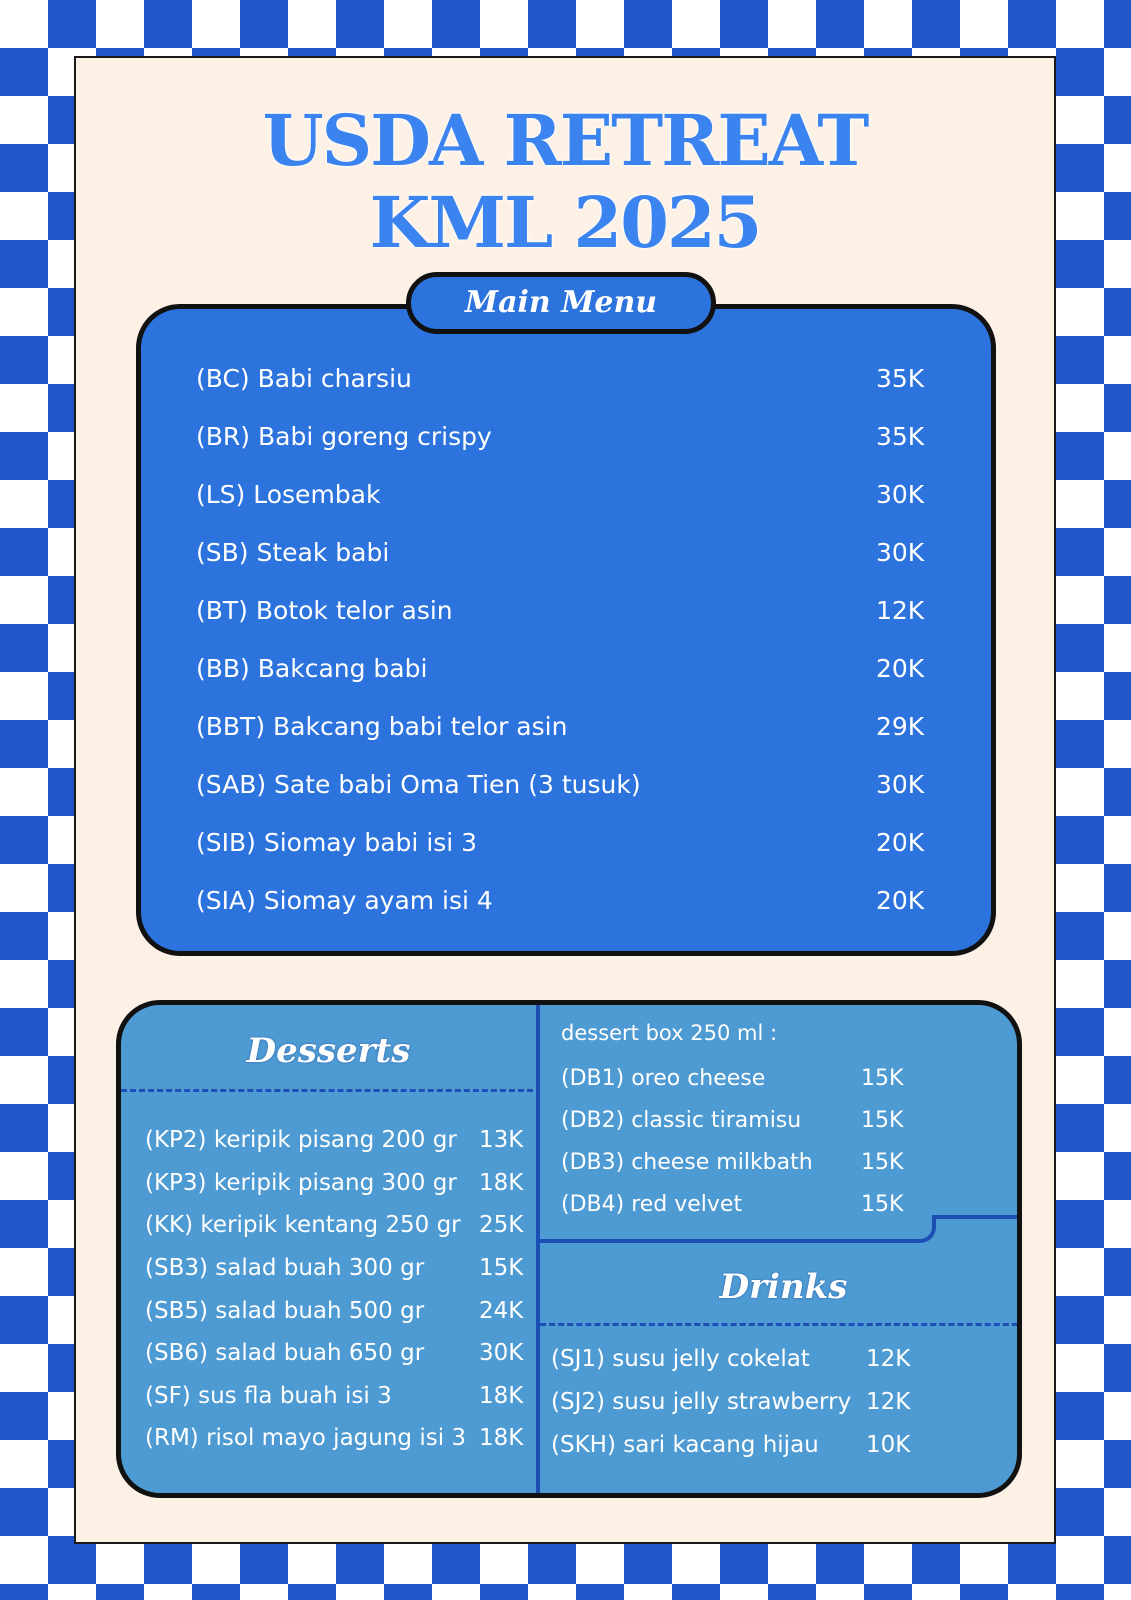 Image resolution: width=1131 pixels, height=1600 pixels. Describe the element at coordinates (293, 552) in the screenshot. I see `item-name: (SB) Steak babi` at that location.